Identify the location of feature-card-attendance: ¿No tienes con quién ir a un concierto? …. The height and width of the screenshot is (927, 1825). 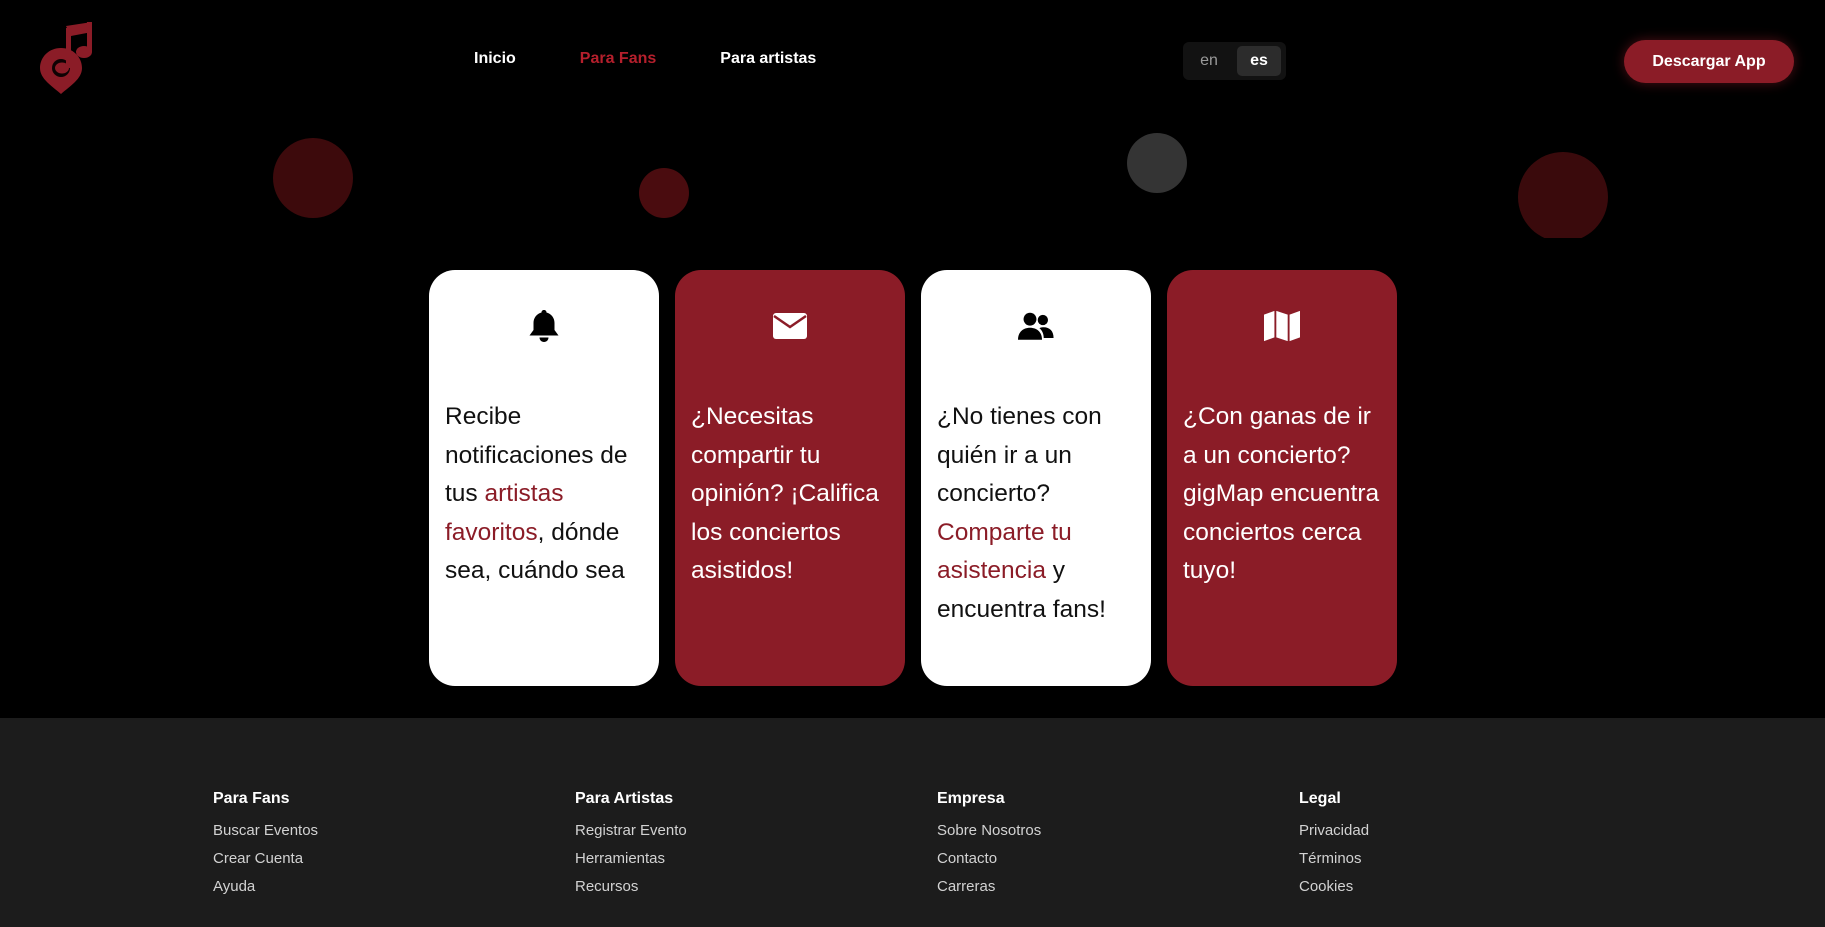
(1036, 478).